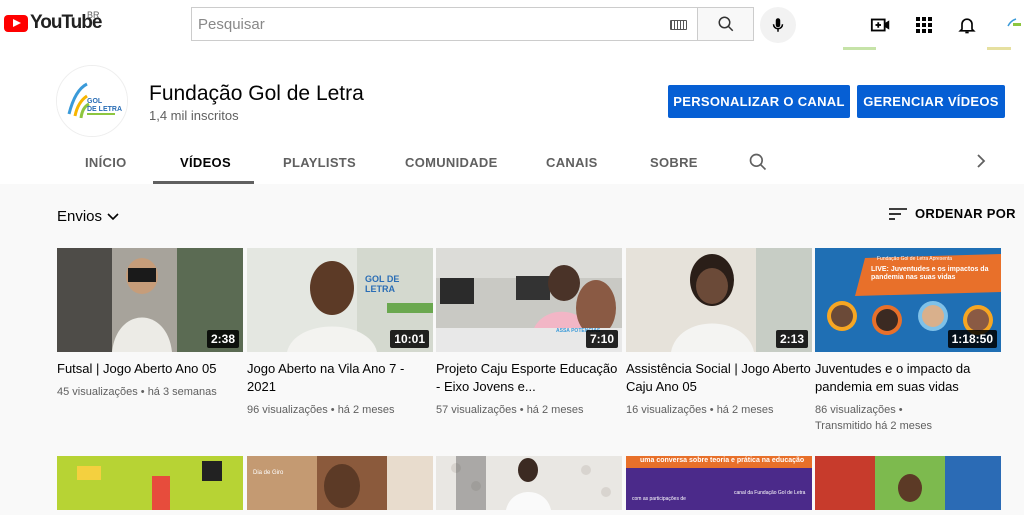 This screenshot has width=1024, height=515. What do you see at coordinates (572, 162) in the screenshot?
I see `tab-channels: CANAIS` at bounding box center [572, 162].